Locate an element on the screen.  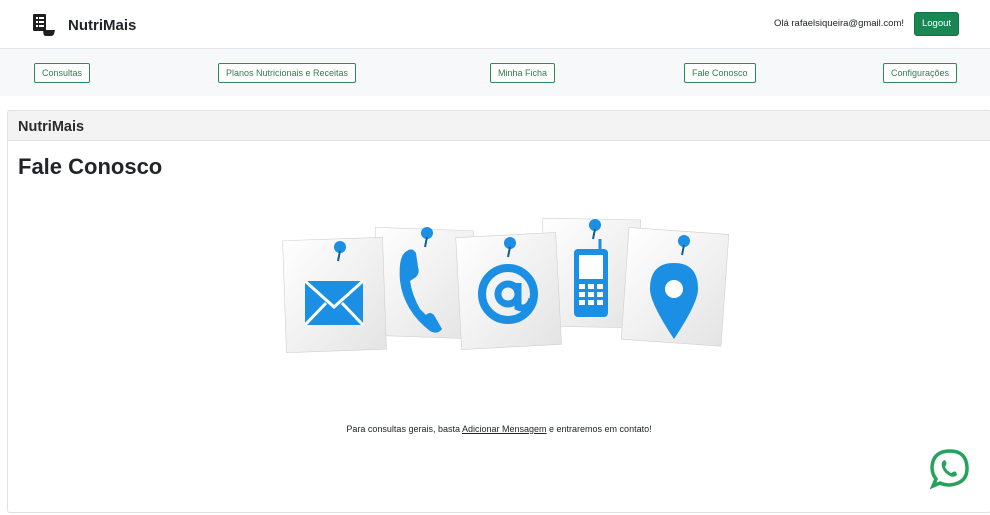
contact-illustration is located at coordinates (506, 285).